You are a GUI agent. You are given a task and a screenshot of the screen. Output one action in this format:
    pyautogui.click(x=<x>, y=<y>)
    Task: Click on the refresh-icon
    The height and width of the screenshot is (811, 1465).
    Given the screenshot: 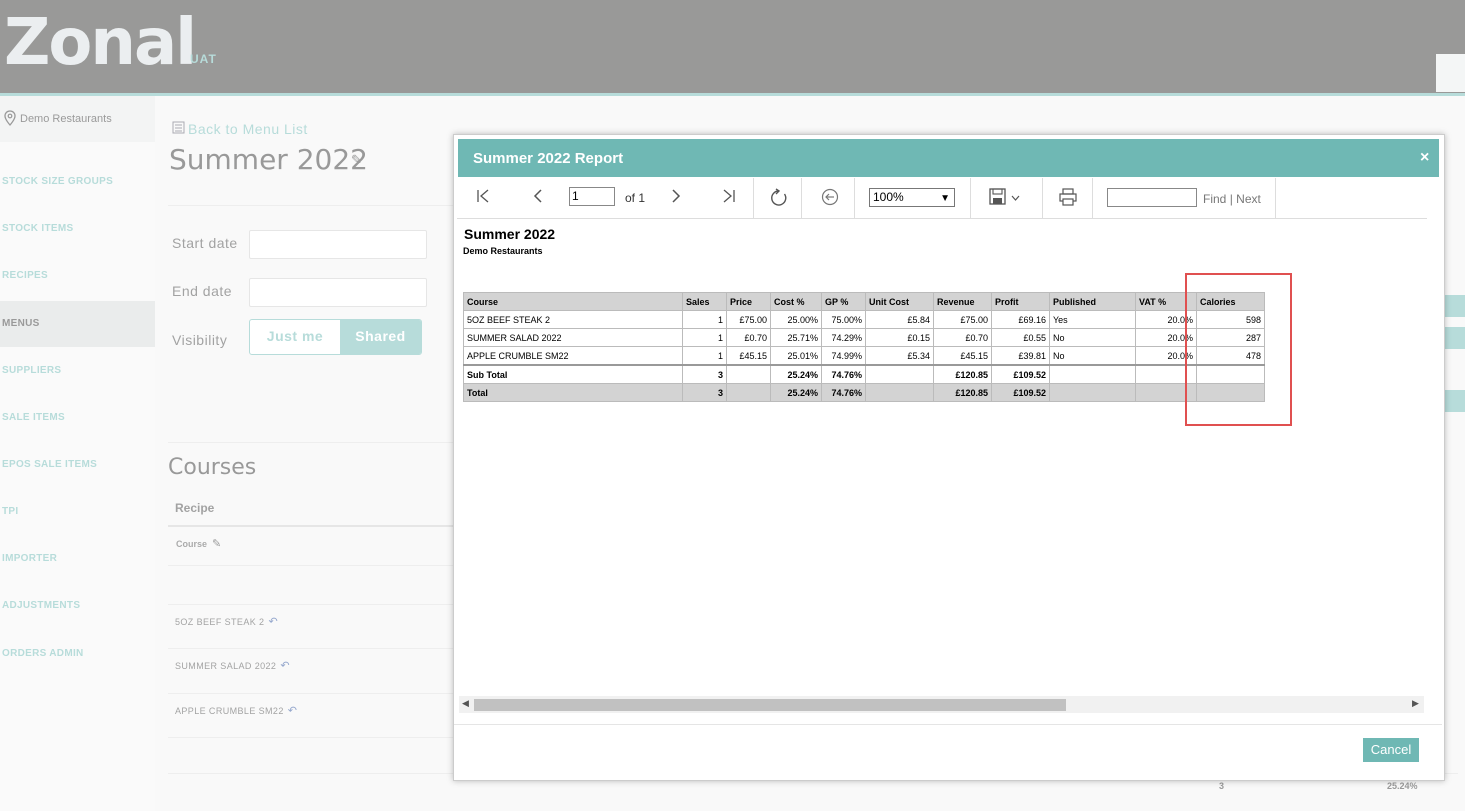 What is the action you would take?
    pyautogui.click(x=779, y=200)
    